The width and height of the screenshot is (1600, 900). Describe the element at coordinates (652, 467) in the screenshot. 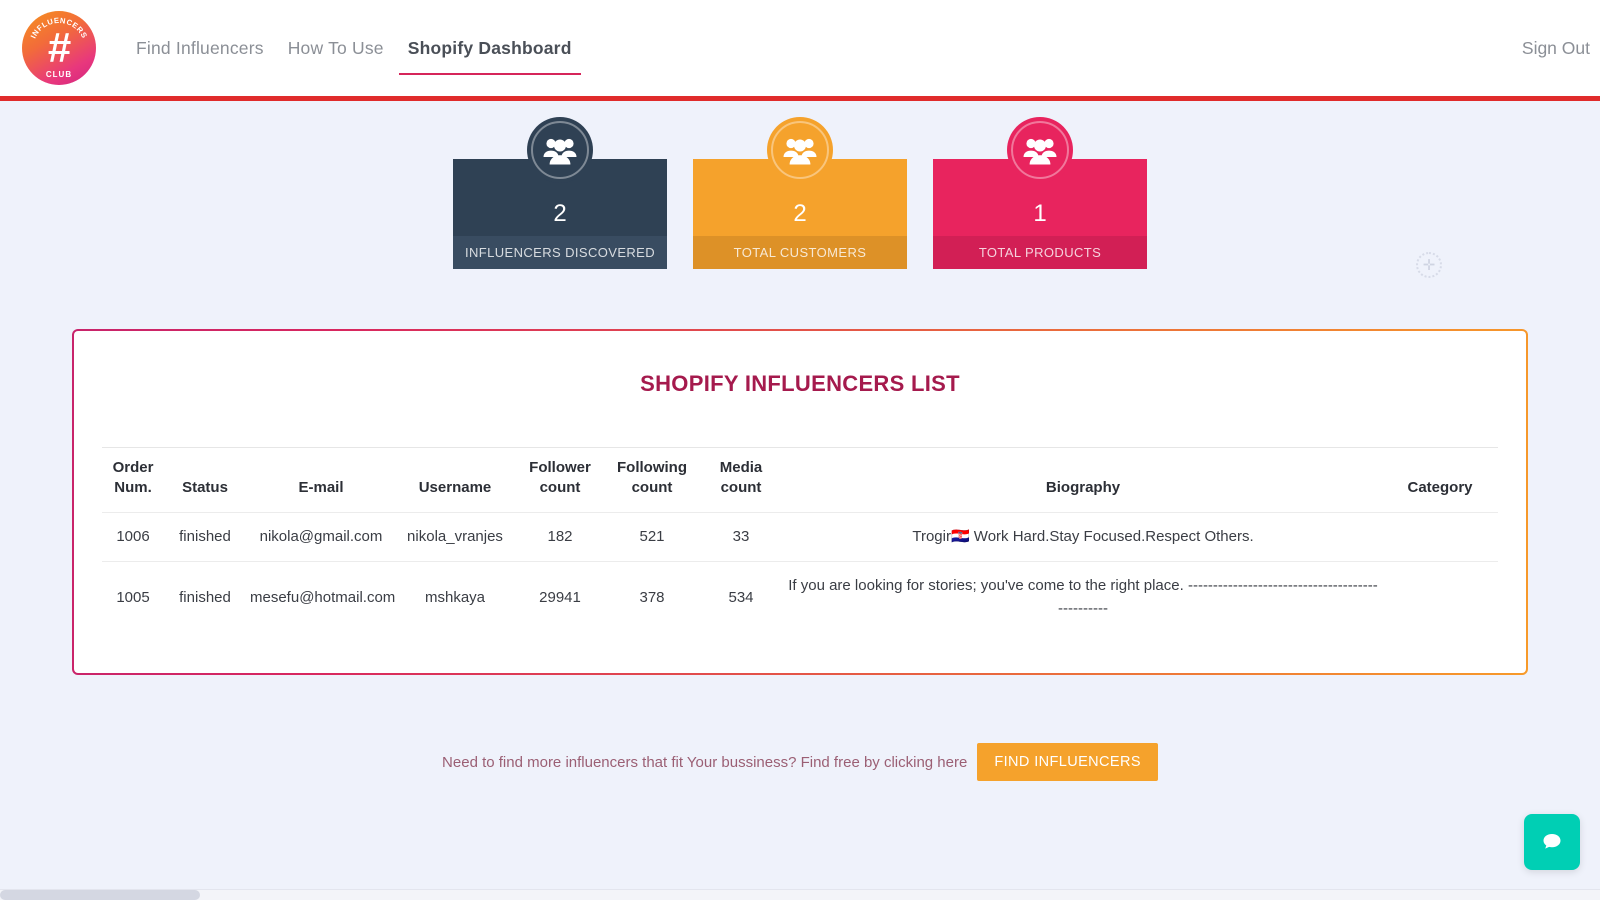

I see `header-line1-following: Following` at that location.